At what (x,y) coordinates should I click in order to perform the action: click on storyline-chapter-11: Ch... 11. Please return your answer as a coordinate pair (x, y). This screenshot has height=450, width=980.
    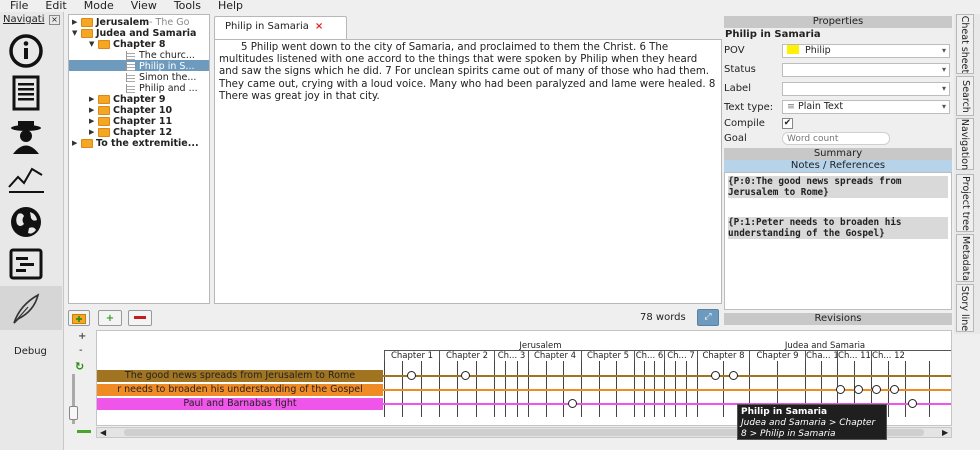
    Looking at the image, I should click on (854, 356).